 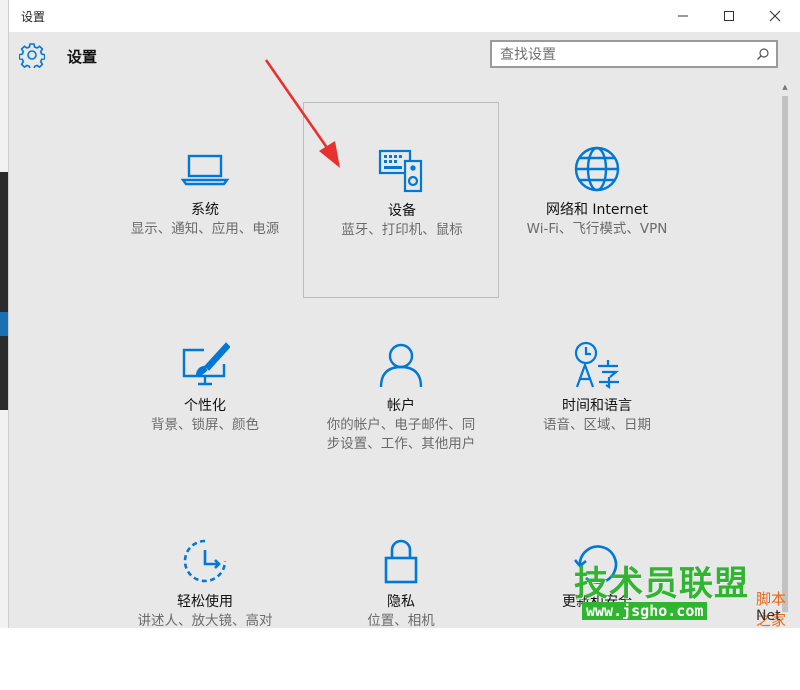 I want to click on scroll-thumb, so click(x=785, y=354).